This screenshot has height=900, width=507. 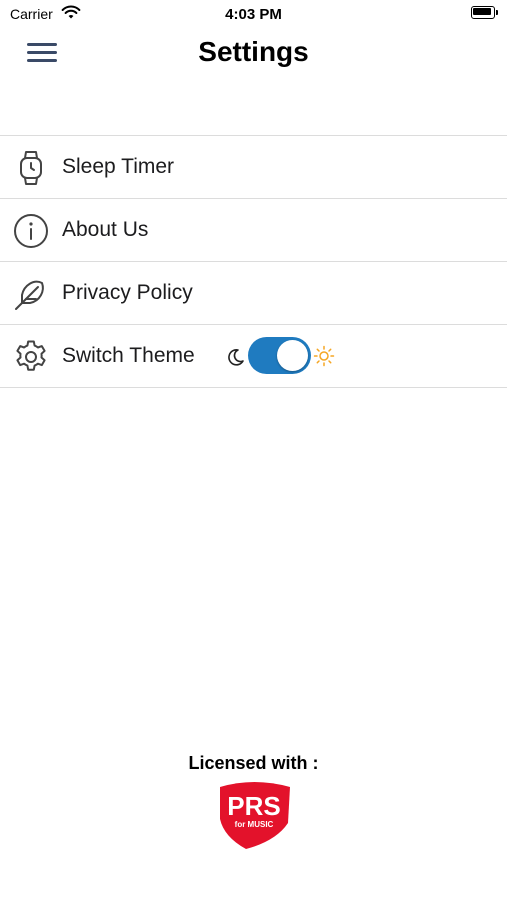 I want to click on settings-item-label: Privacy Policy, so click(x=127, y=292).